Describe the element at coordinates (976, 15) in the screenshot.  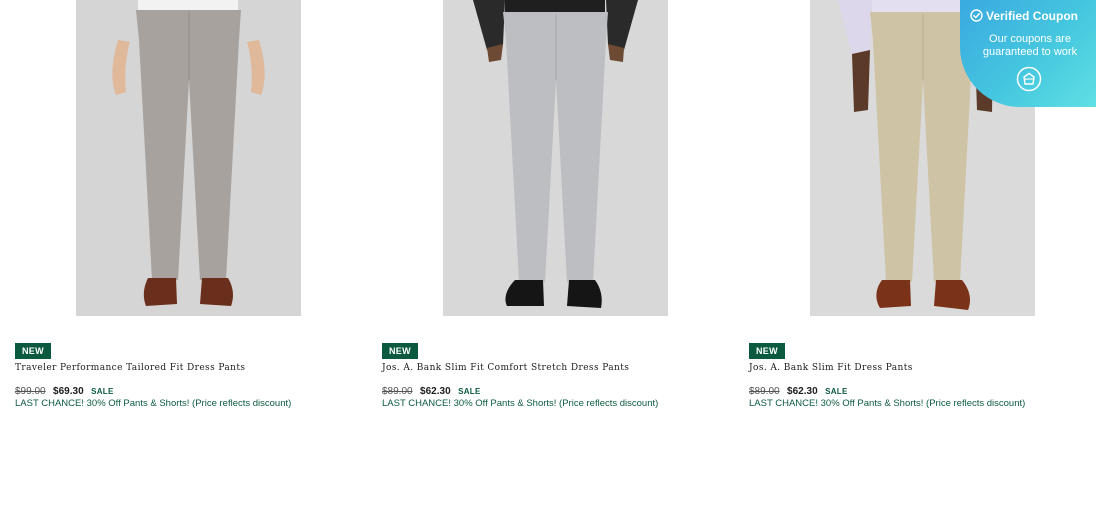
I see `check-circle-icon` at that location.